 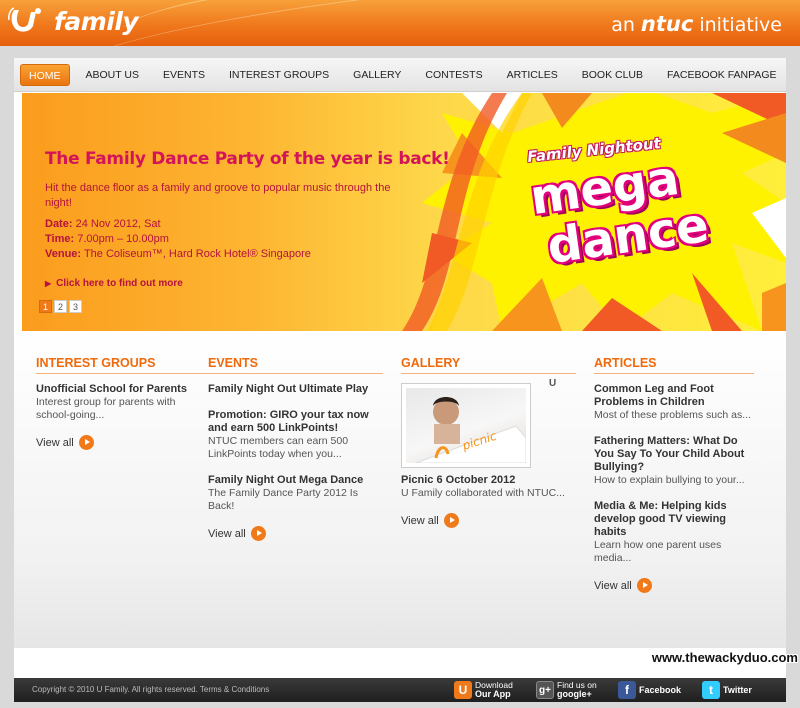 I want to click on item-text: The Family Dance Party 2012 Is Back!, so click(x=283, y=499).